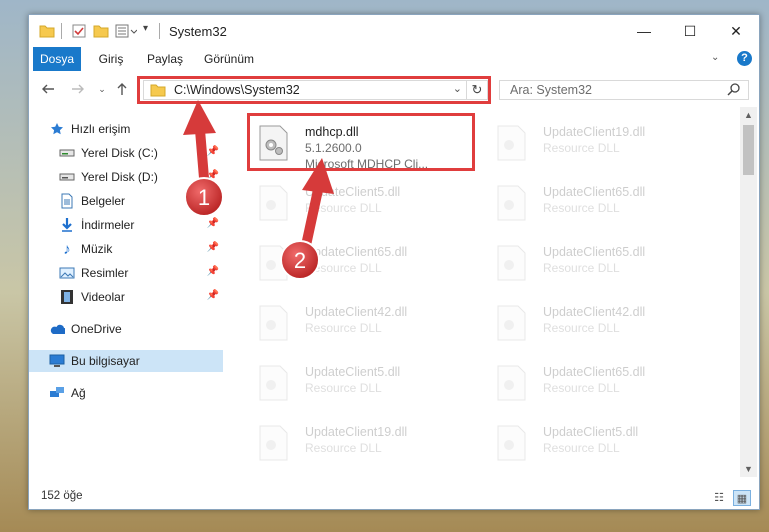  Describe the element at coordinates (141, 153) in the screenshot. I see `sidebar-item-drive-c: Yerel Disk (C:) 📌` at that location.